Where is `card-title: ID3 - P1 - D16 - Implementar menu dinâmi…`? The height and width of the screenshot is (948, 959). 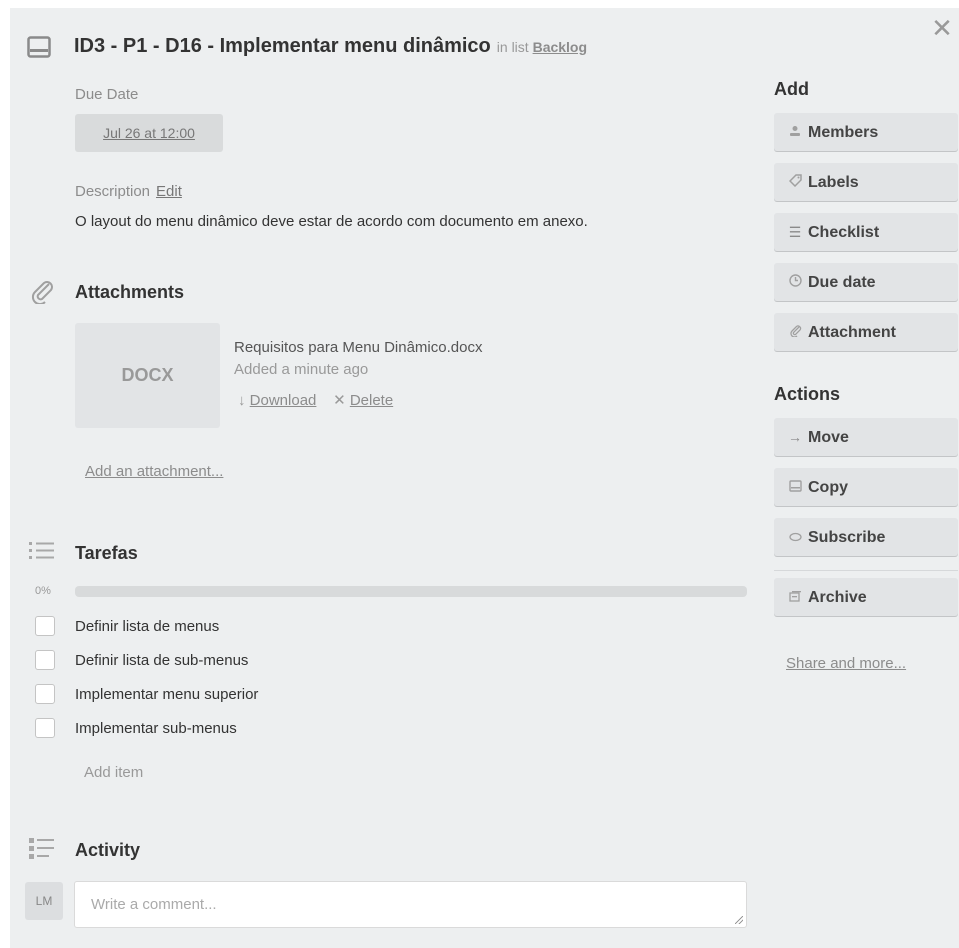 card-title: ID3 - P1 - D16 - Implementar menu dinâmi… is located at coordinates (330, 46).